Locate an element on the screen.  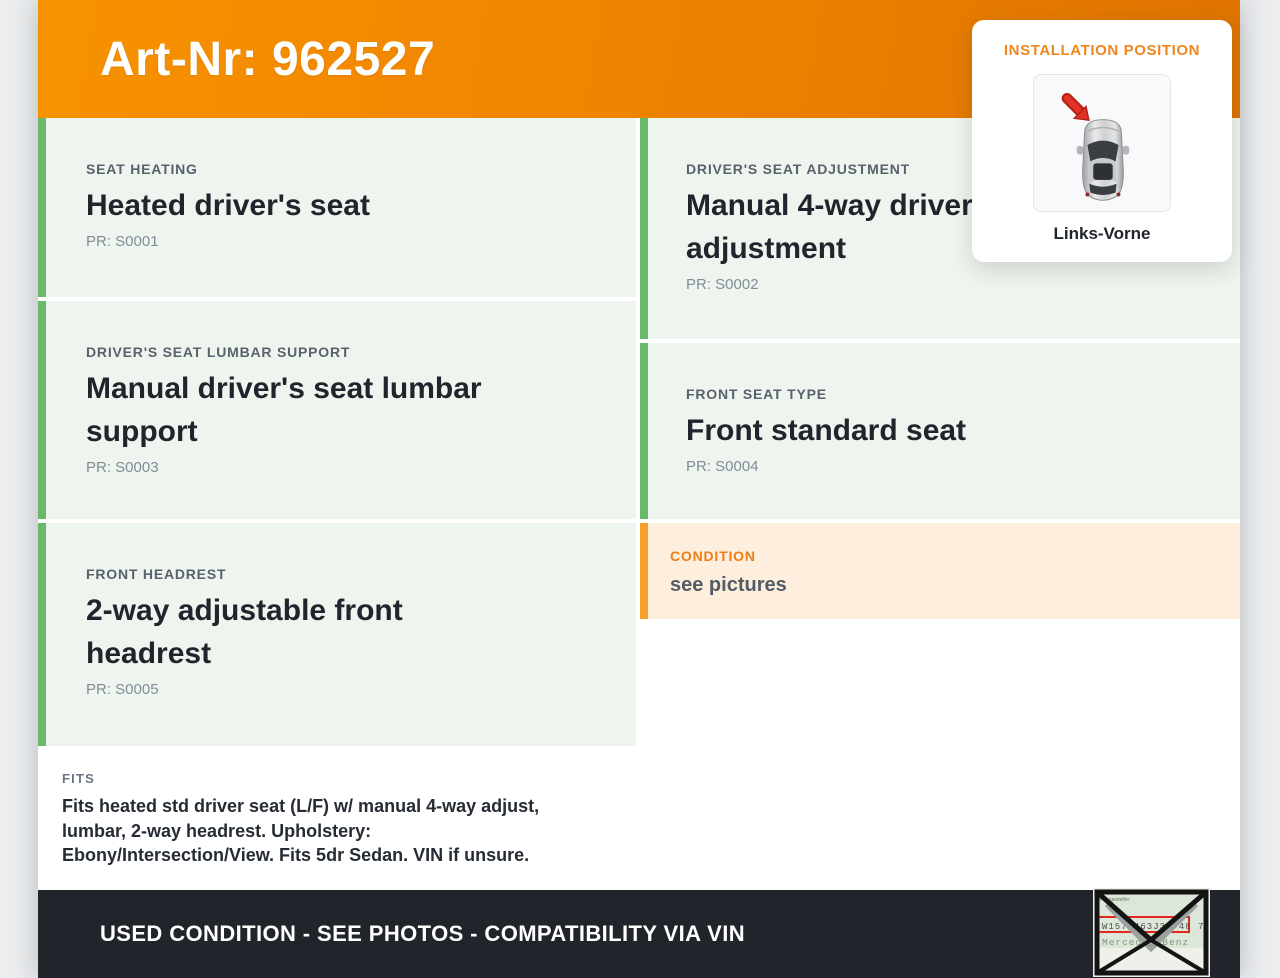
vin-text: W1571463J31748 7 is located at coordinates (1153, 927).